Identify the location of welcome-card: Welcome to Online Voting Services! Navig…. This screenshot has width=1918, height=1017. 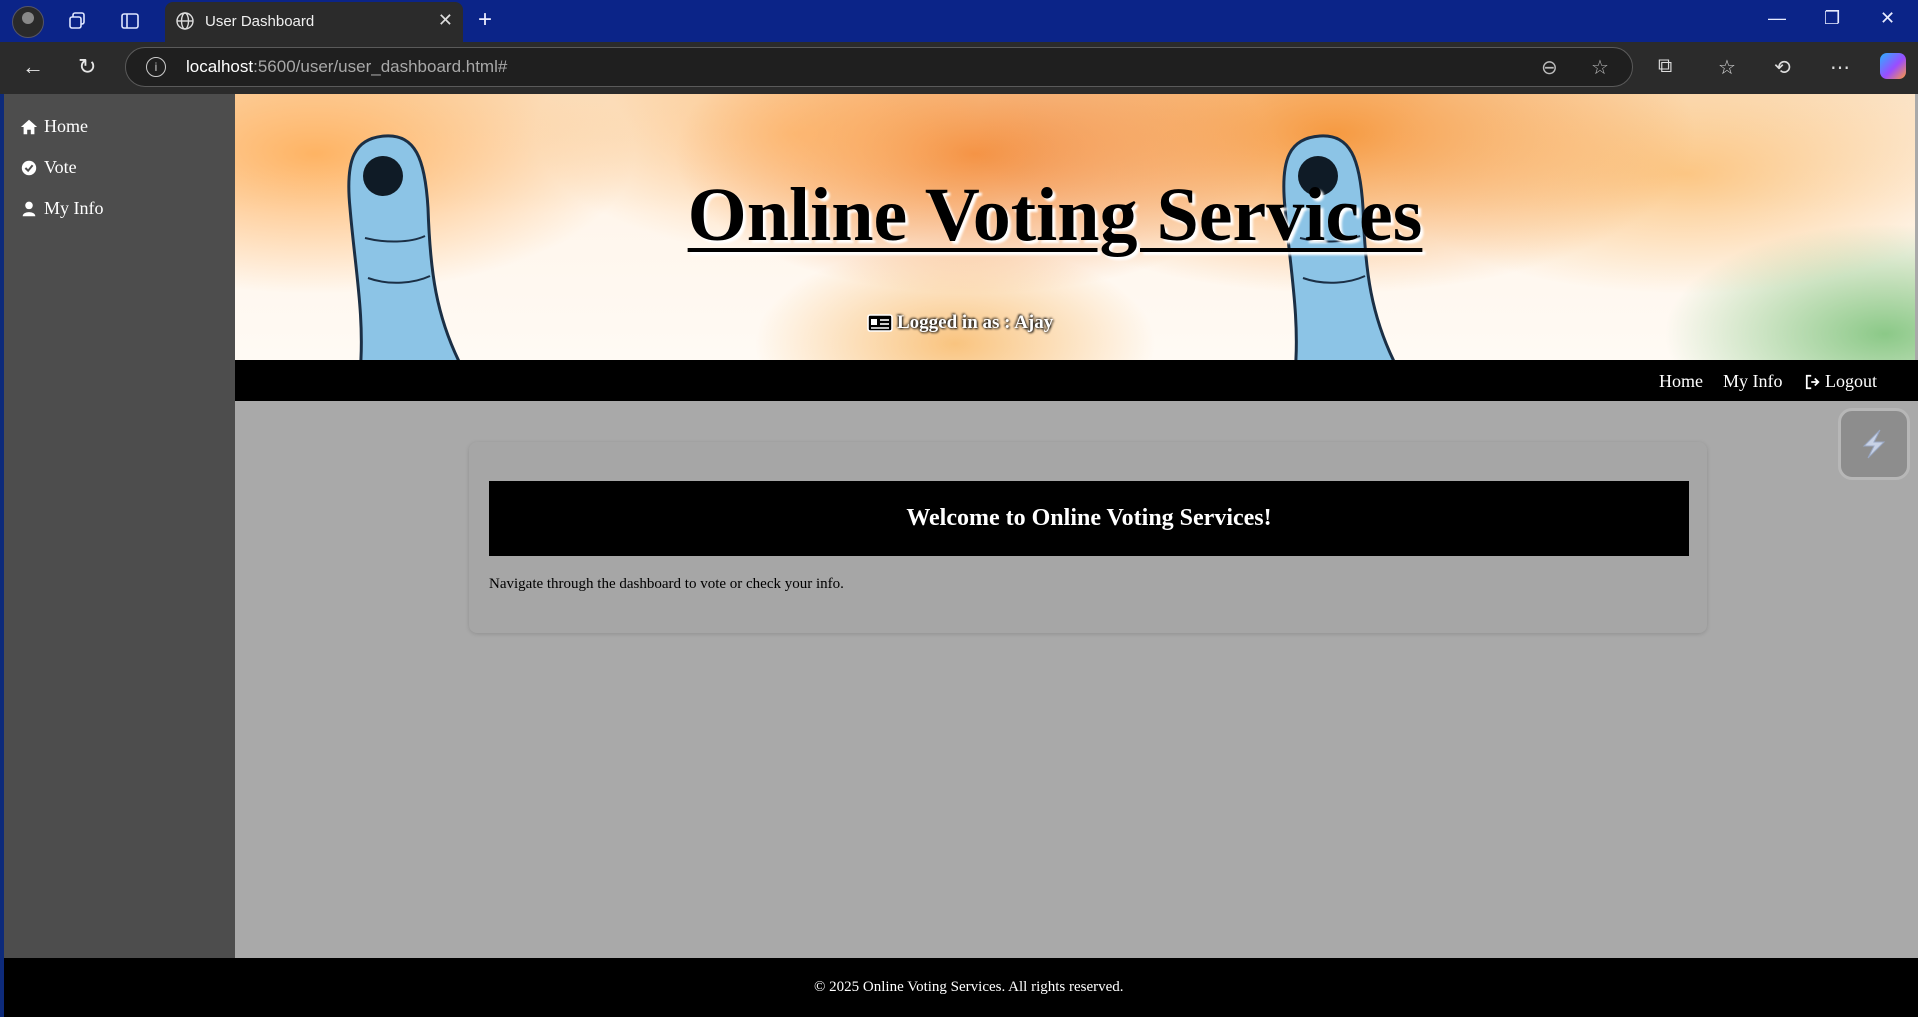
(1088, 537).